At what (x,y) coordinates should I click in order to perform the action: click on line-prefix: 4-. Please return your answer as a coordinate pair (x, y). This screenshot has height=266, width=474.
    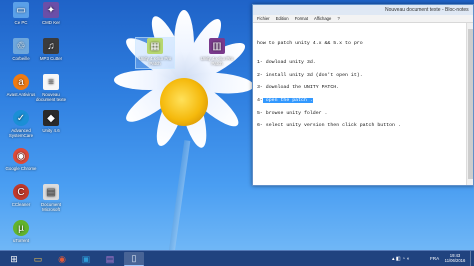
    Looking at the image, I should click on (260, 100).